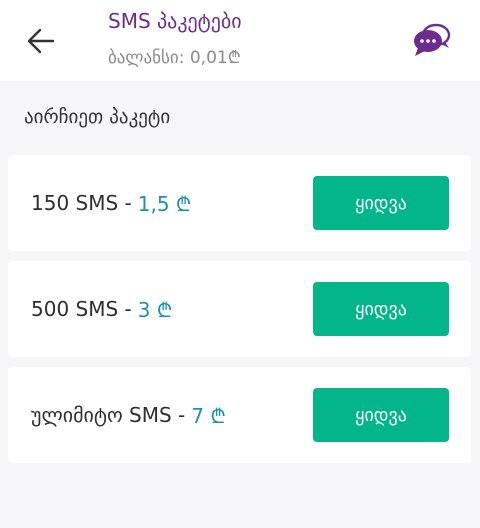 Image resolution: width=480 pixels, height=528 pixels. Describe the element at coordinates (108, 415) in the screenshot. I see `package-name: ულიმიტო SMS -` at that location.